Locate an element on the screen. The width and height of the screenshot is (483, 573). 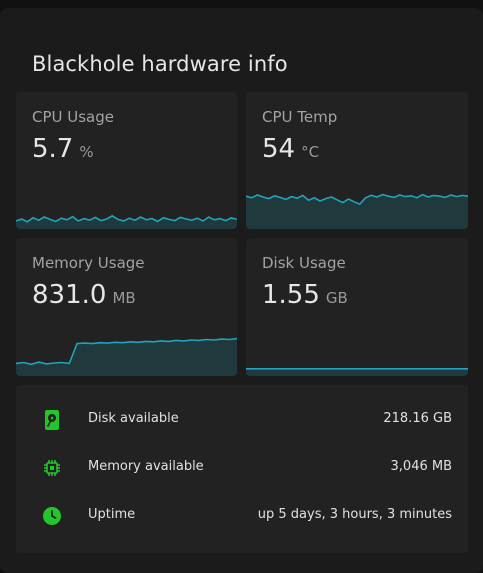
sensor-tile-disk-usage: Disk Usage 1.55 GB is located at coordinates (357, 307).